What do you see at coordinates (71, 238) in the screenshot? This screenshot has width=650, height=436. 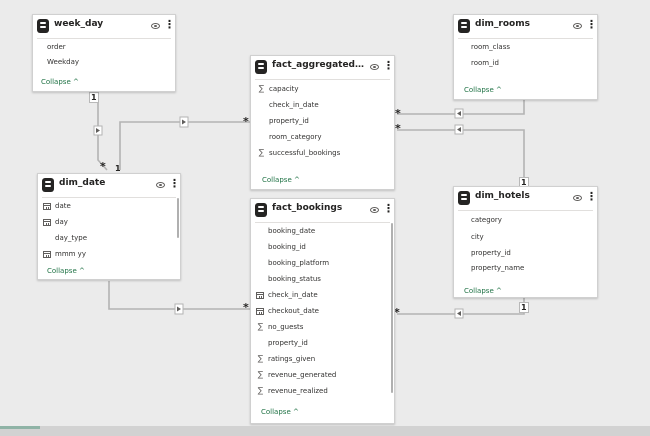 I see `field-day-type: day_type` at bounding box center [71, 238].